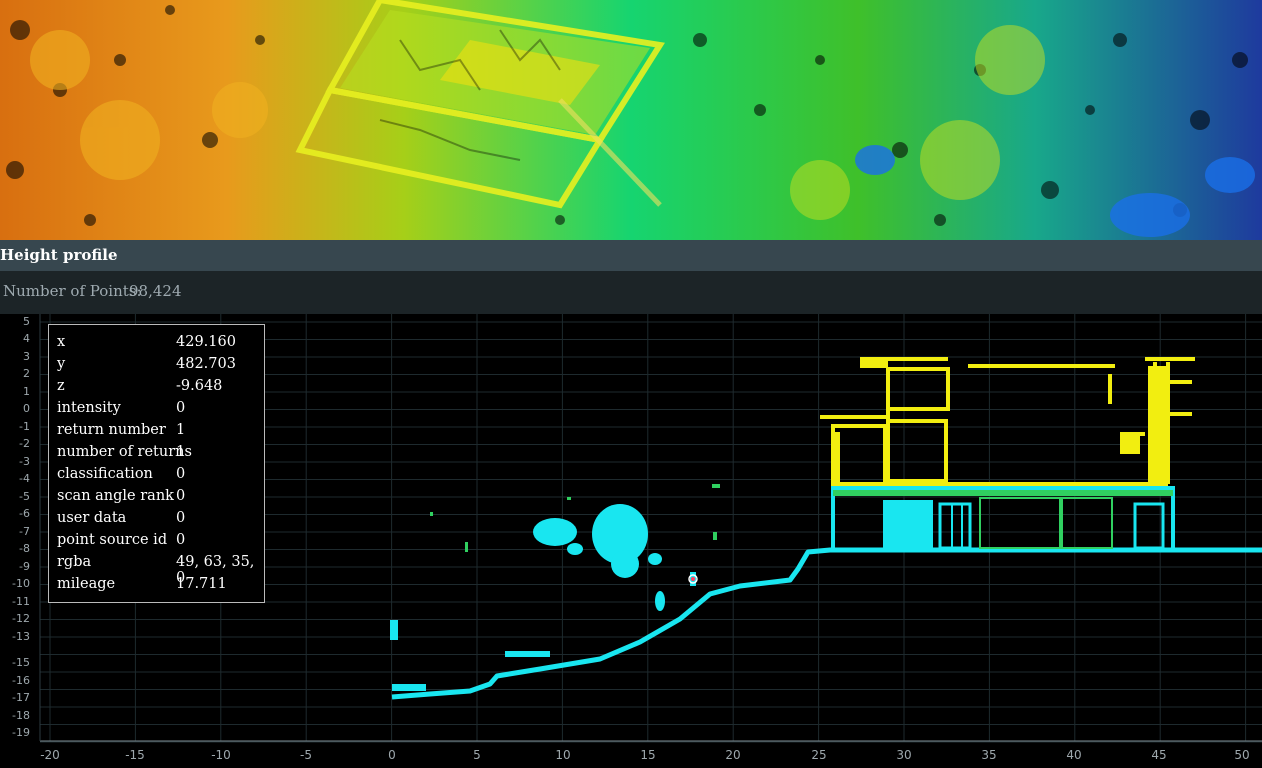  Describe the element at coordinates (115, 496) in the screenshot. I see `attr-name: scan angle rank` at that location.